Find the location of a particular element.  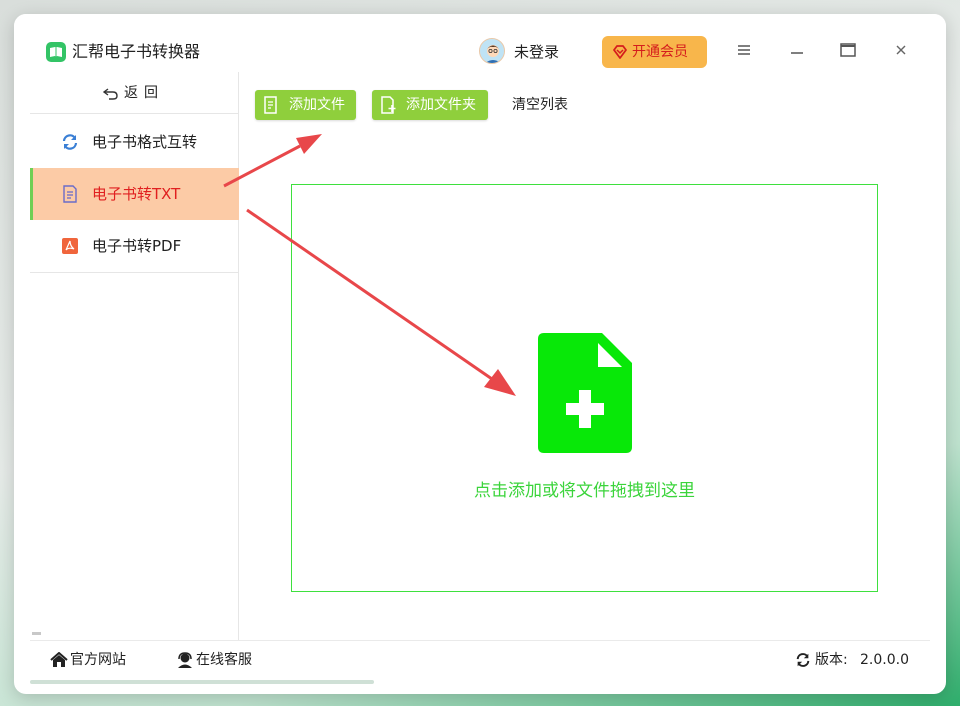

sync-icon is located at coordinates (70, 142).